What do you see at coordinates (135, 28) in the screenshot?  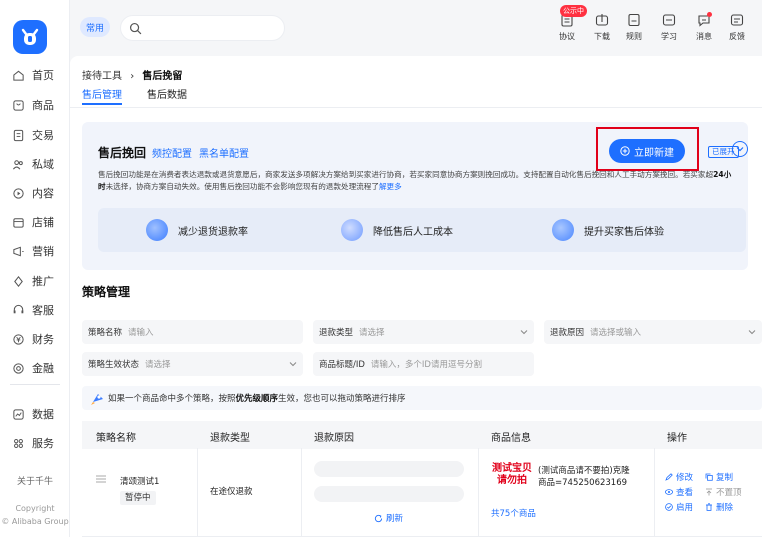 I see `search-icon` at bounding box center [135, 28].